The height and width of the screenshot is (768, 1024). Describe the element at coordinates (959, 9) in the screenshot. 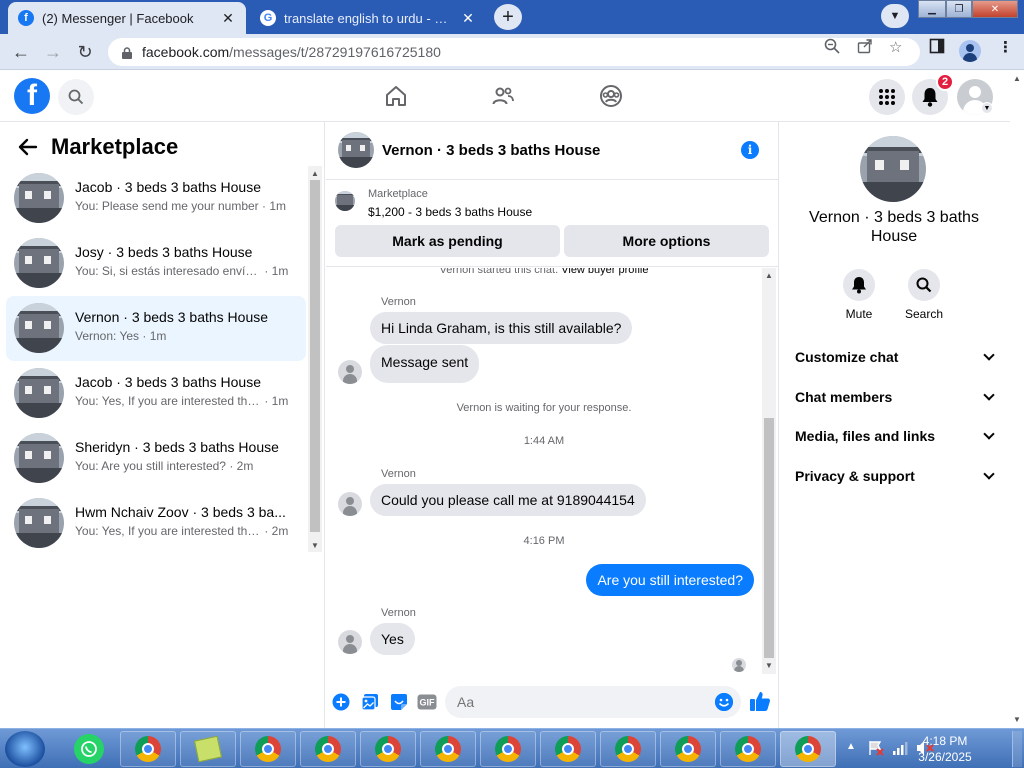

I see `maximize-window-button: ❐` at that location.